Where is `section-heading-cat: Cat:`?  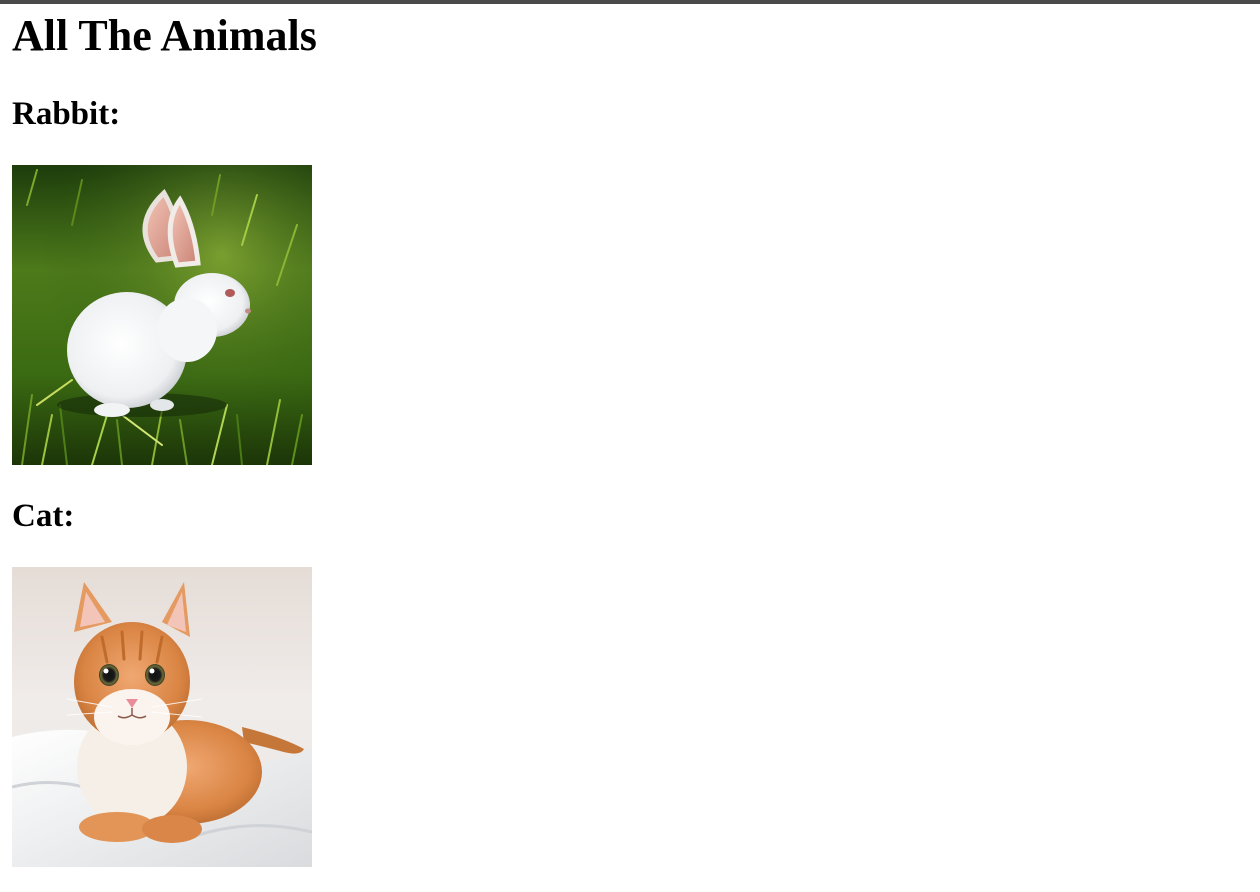 section-heading-cat: Cat: is located at coordinates (43, 516).